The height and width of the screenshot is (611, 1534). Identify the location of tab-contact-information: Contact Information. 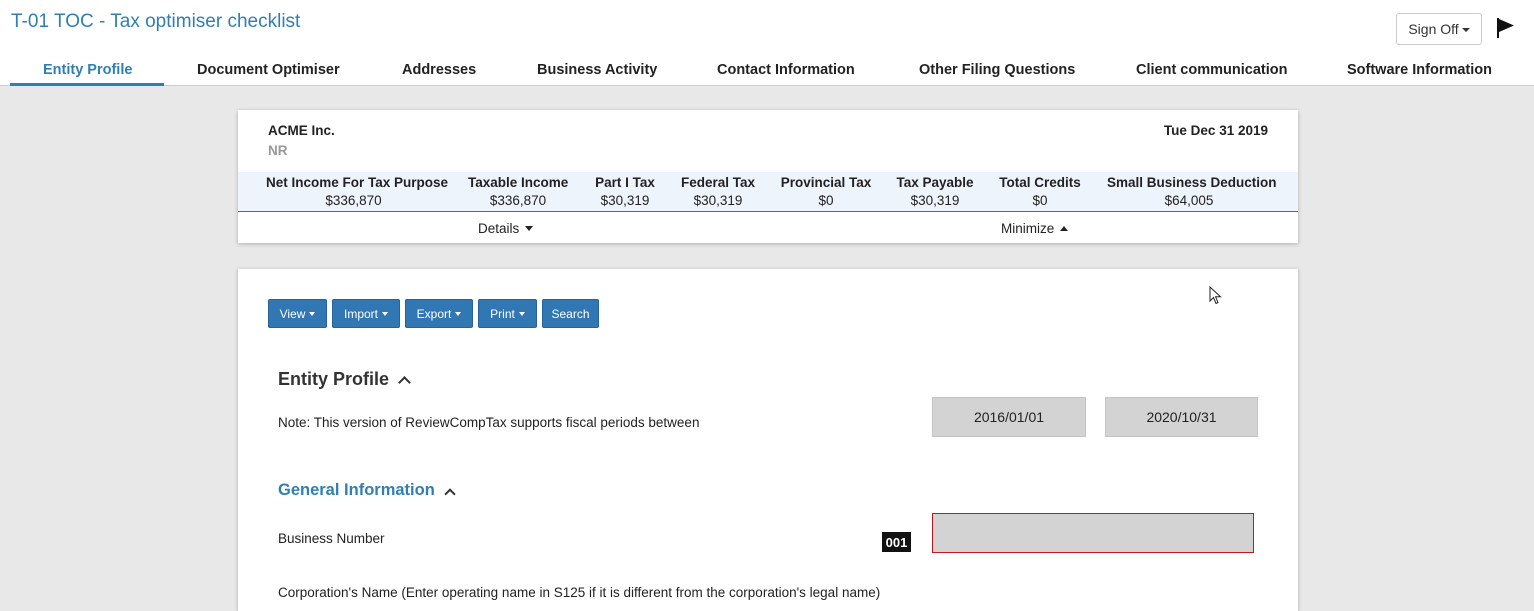
(786, 70).